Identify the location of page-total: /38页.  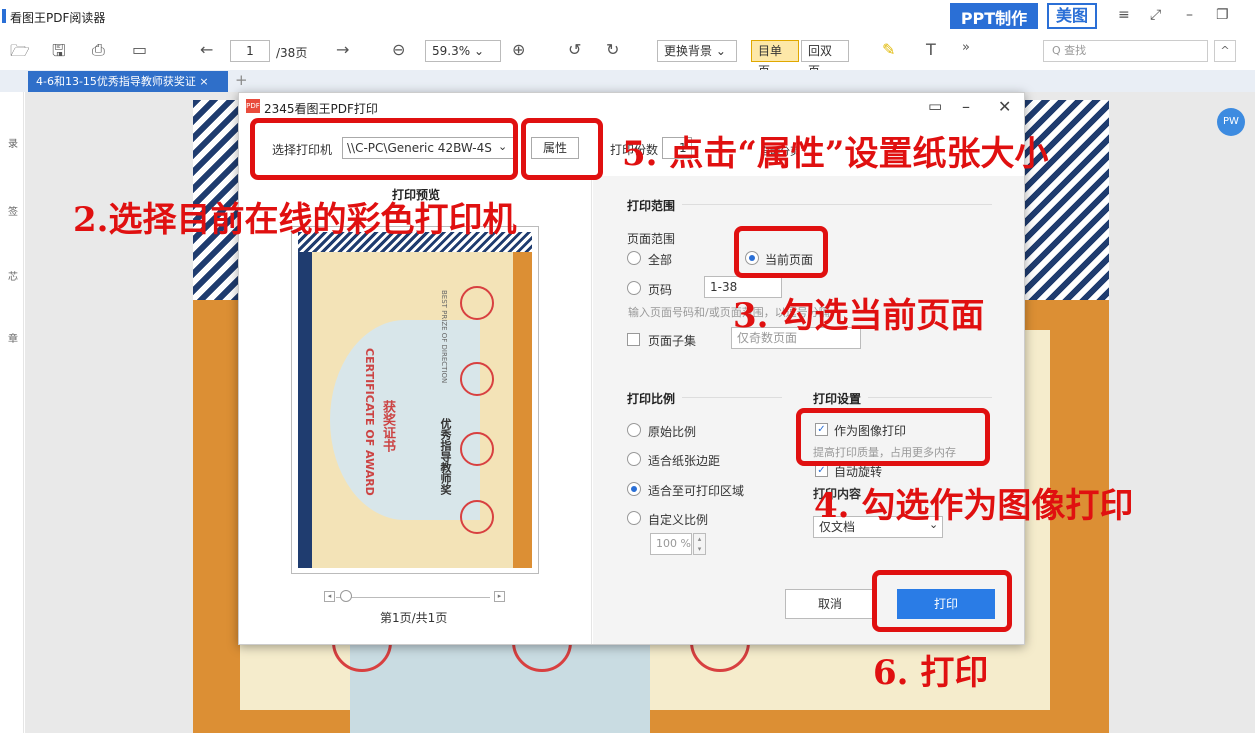
(292, 53).